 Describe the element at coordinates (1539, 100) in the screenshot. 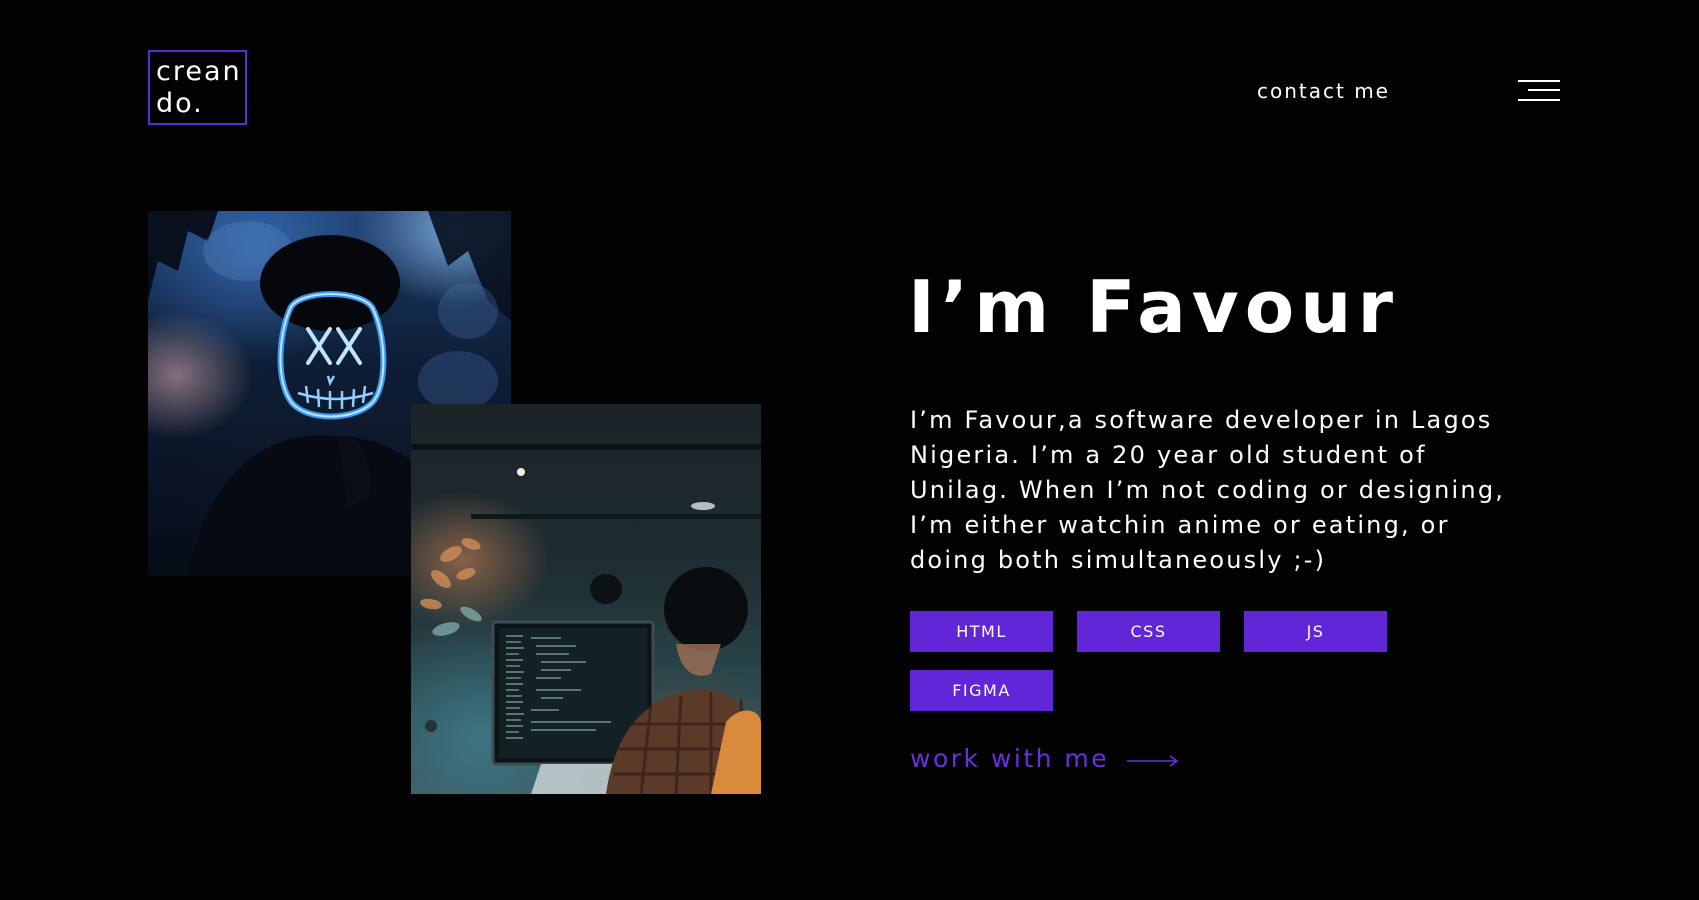

I see `menu-bar-bottom` at that location.